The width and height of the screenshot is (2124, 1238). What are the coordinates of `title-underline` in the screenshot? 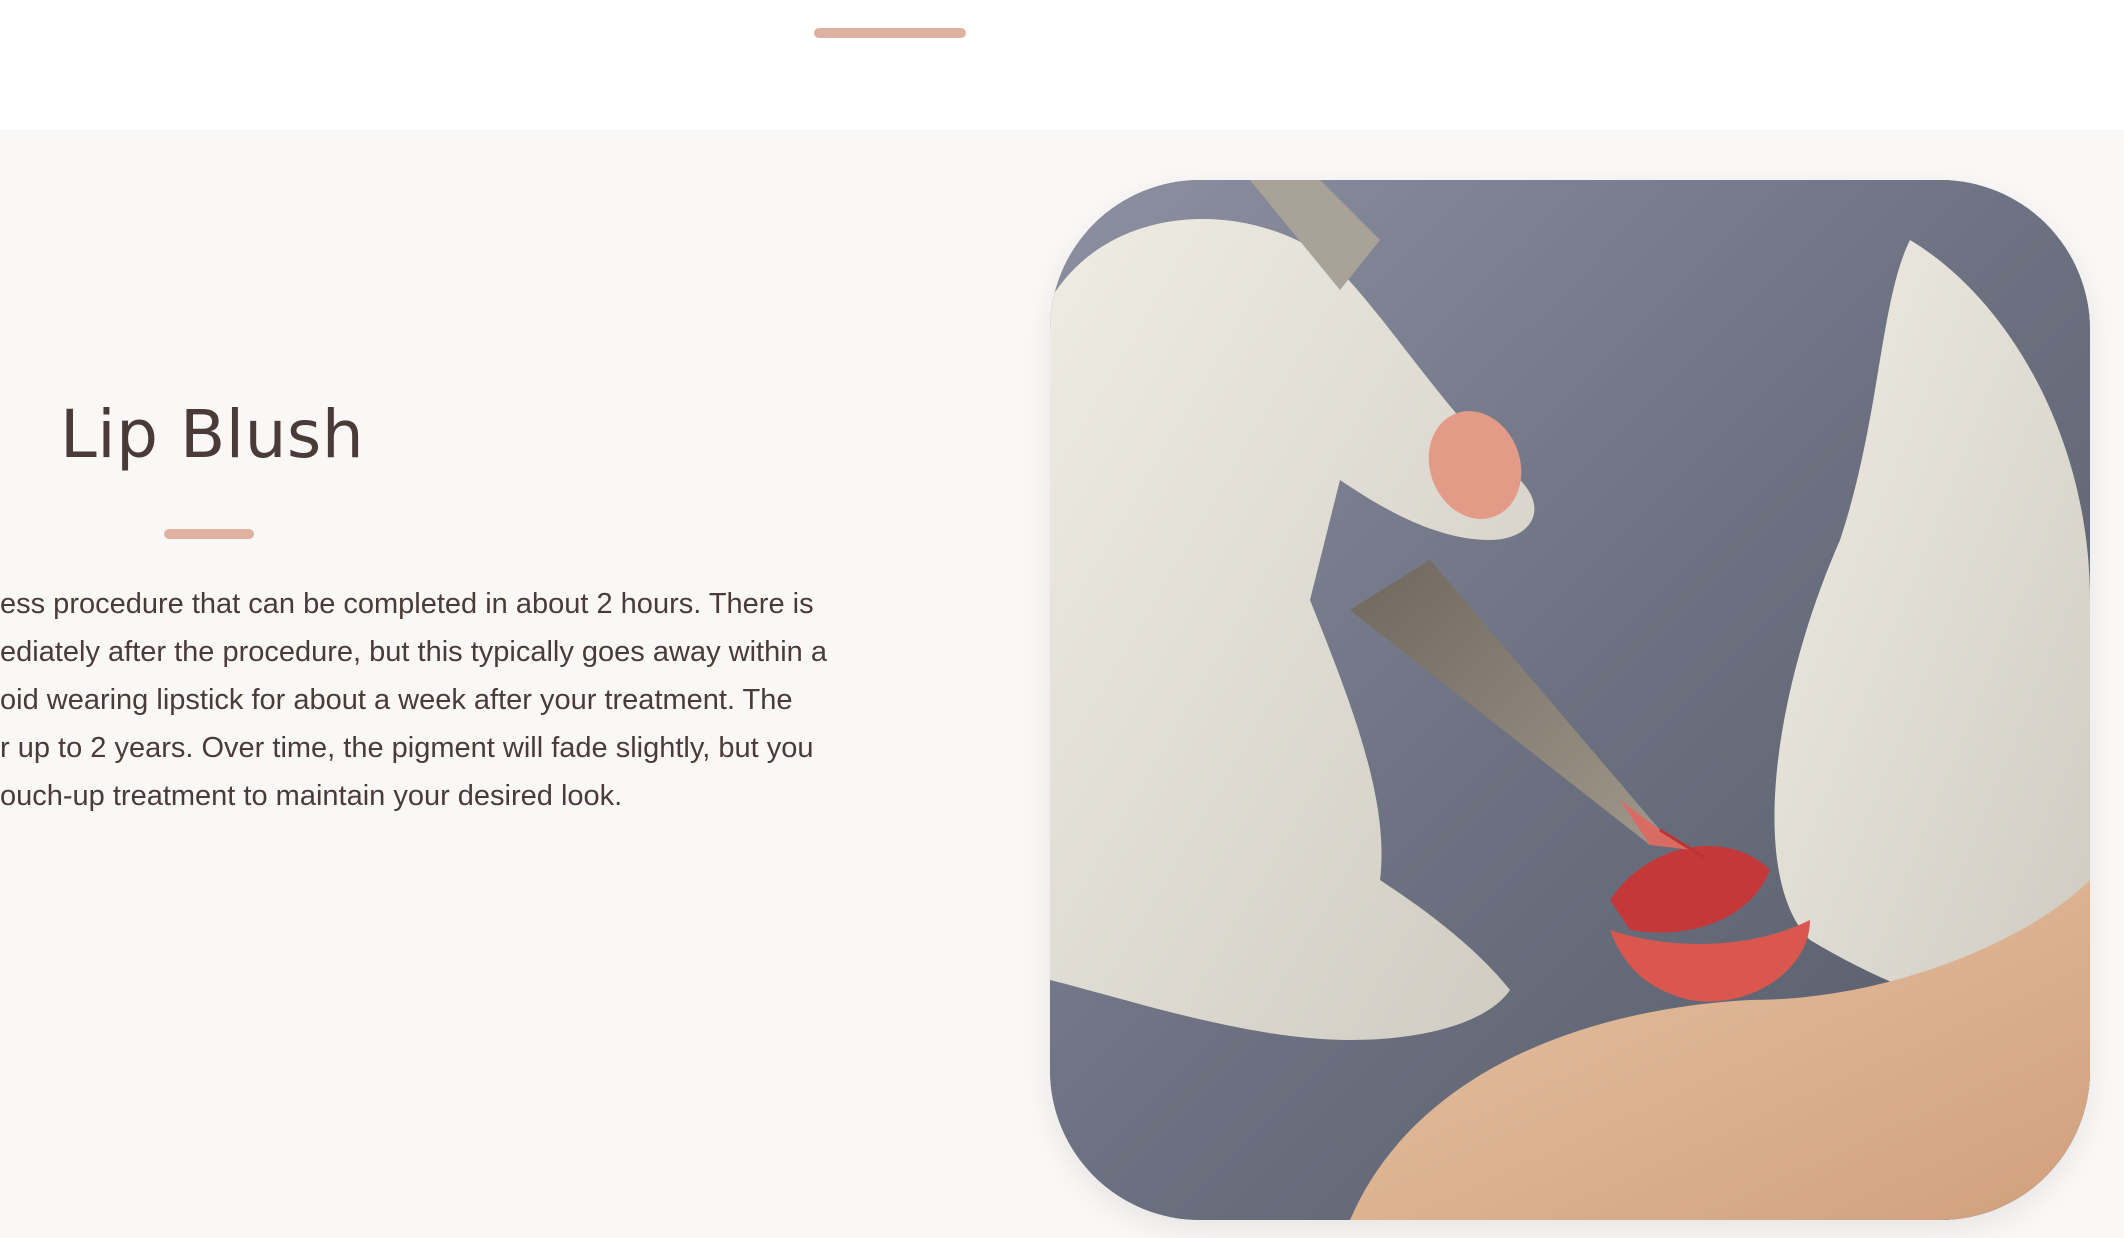 It's located at (209, 534).